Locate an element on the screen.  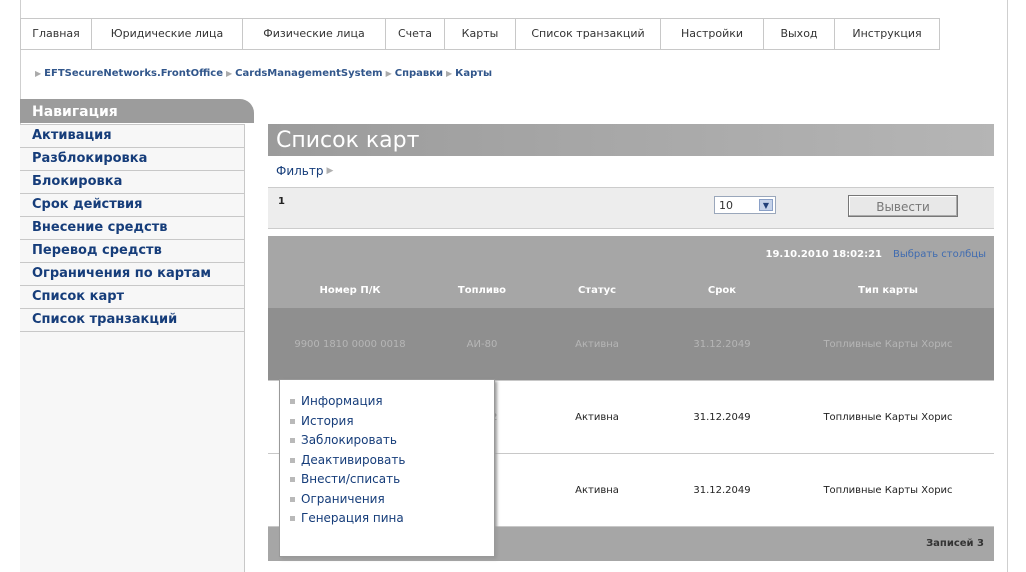
pager-bar: 1 10 ▼ Вывести is located at coordinates (631, 208).